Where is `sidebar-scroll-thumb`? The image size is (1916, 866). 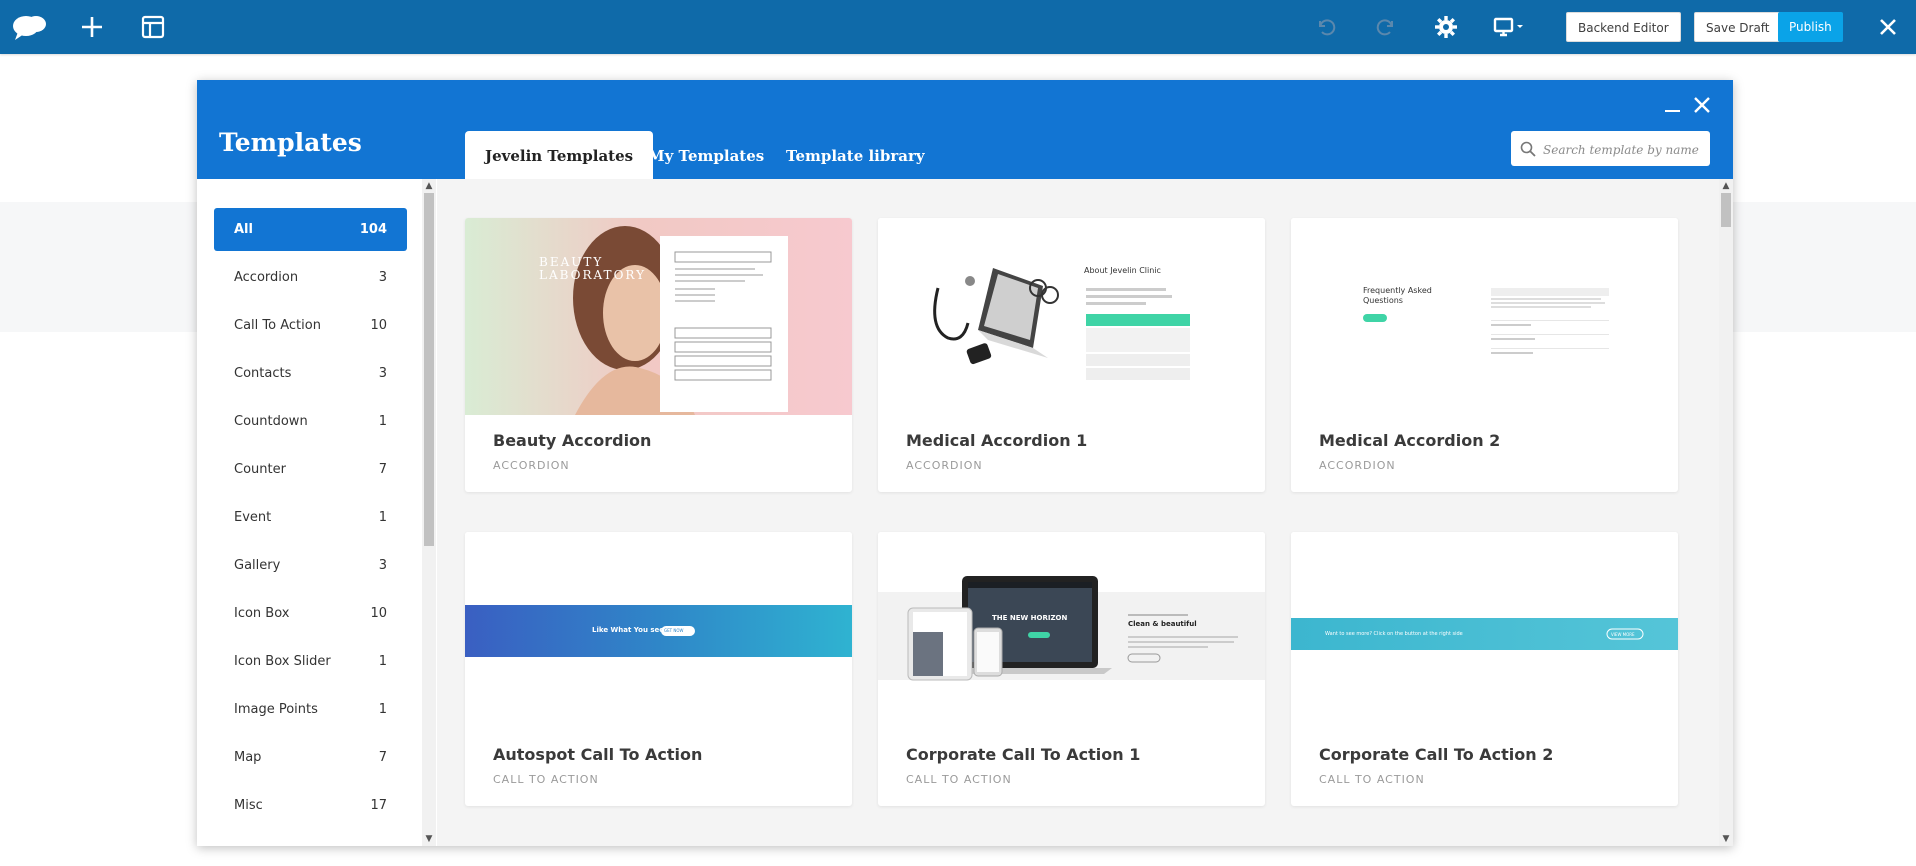
sidebar-scroll-thumb is located at coordinates (429, 369).